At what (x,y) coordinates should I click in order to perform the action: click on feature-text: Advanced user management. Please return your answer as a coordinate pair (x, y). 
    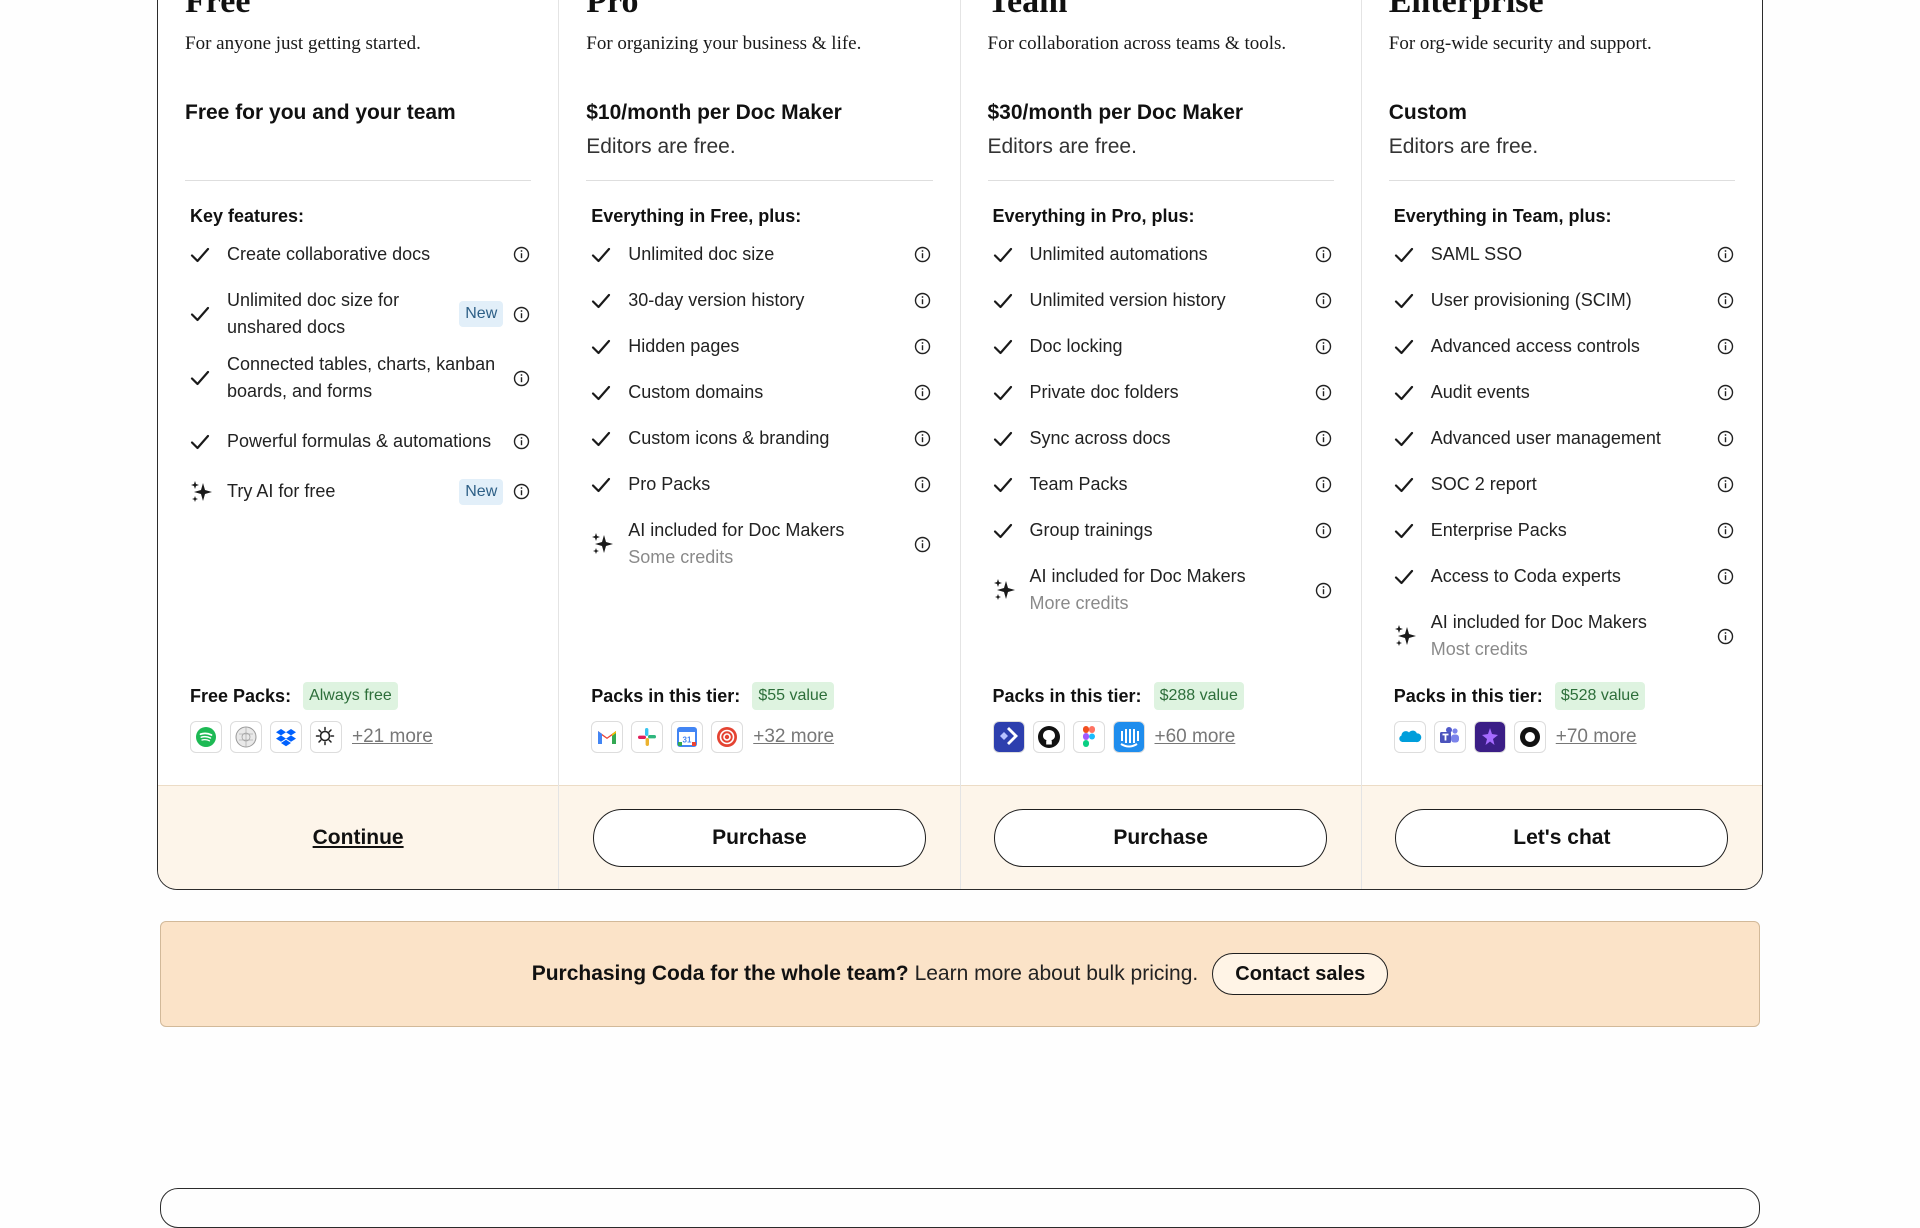
    Looking at the image, I should click on (1573, 438).